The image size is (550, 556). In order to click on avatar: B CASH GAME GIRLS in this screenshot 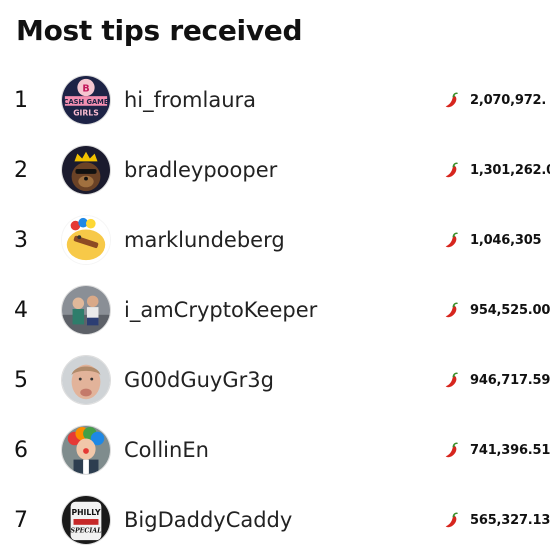, I will do `click(86, 100)`.